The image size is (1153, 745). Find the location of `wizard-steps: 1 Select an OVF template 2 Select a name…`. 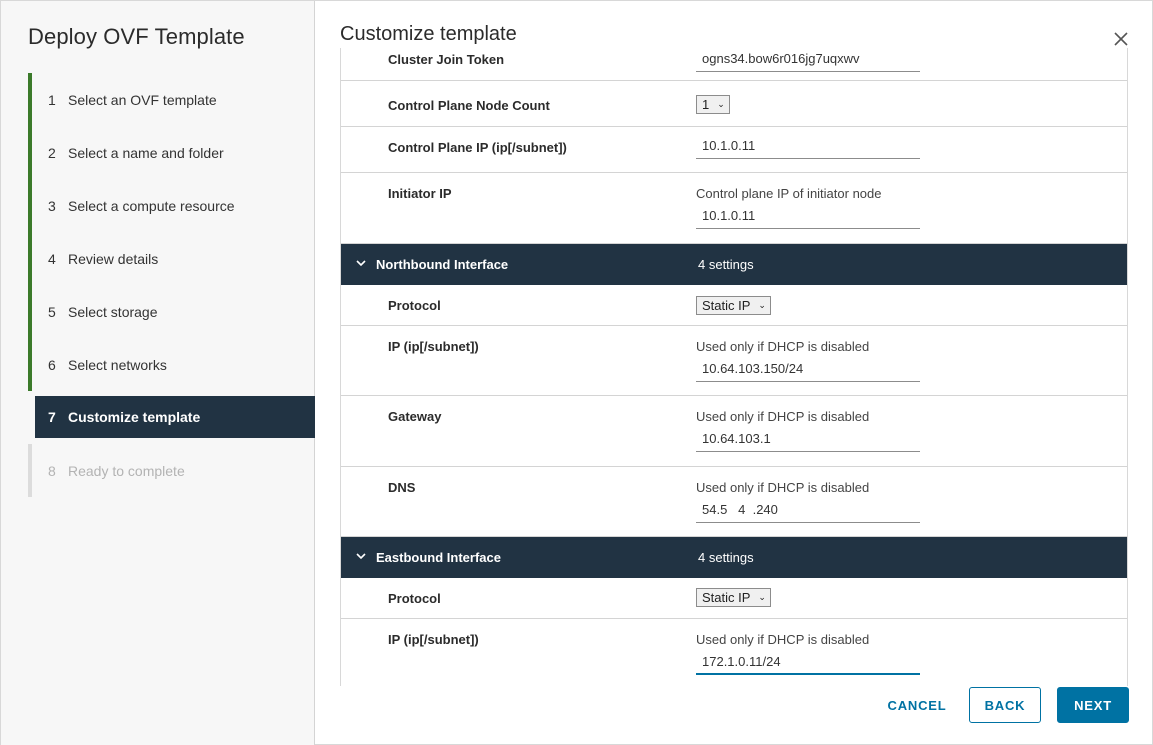

wizard-steps: 1 Select an OVF template 2 Select a name… is located at coordinates (171, 285).